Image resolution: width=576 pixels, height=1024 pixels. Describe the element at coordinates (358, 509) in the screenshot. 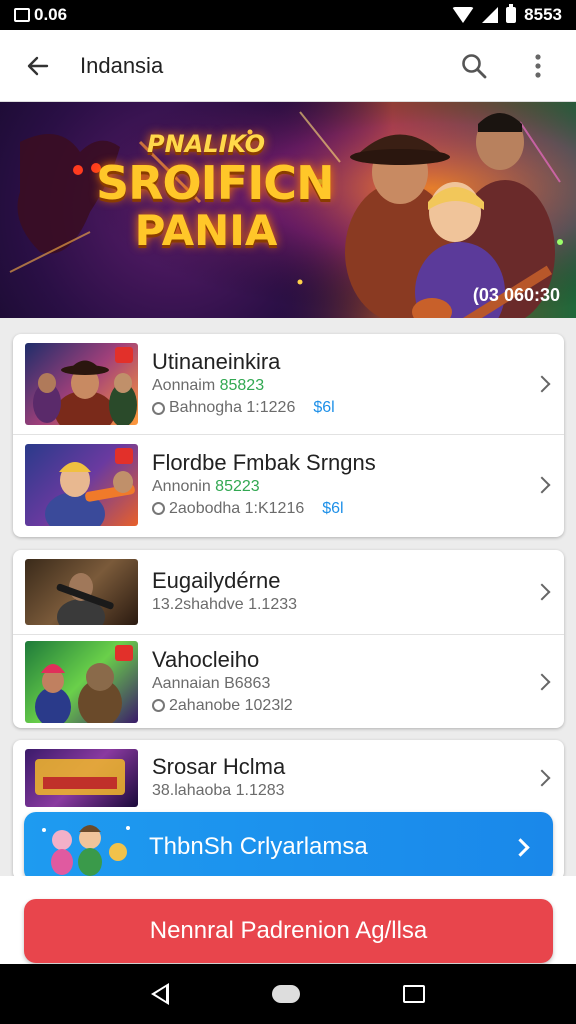

I see `item-footer: 2aobodha 1:K1216 $6l` at that location.